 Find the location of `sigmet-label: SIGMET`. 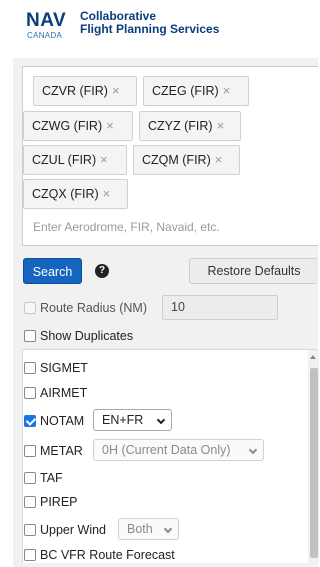

sigmet-label: SIGMET is located at coordinates (64, 368).